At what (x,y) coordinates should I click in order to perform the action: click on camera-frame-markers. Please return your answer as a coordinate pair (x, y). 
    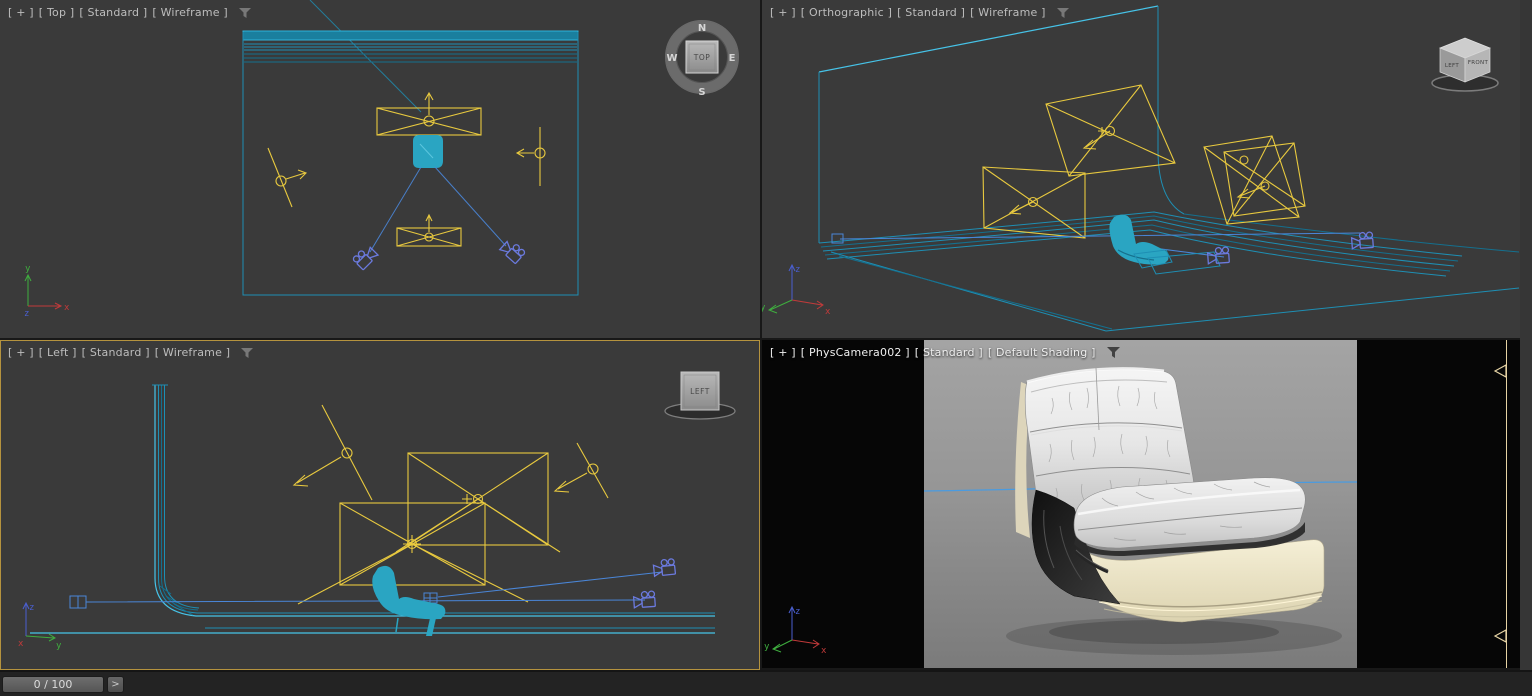
    Looking at the image, I should click on (1500, 503).